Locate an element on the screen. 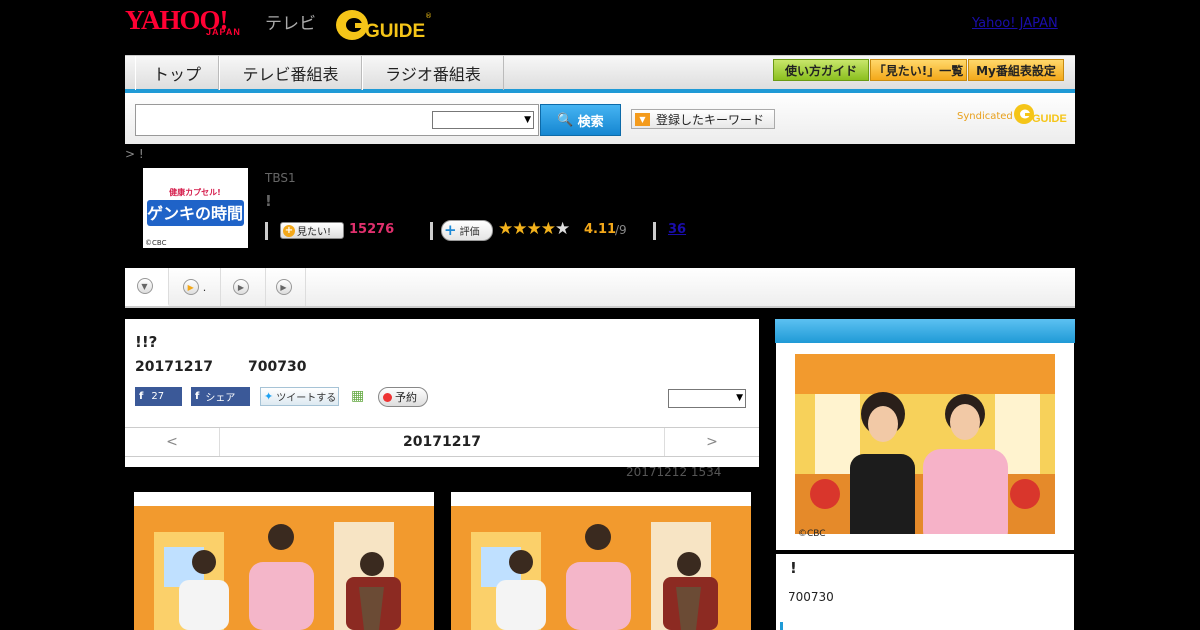 The height and width of the screenshot is (630, 1200). tab-radio-listings: ラジオ番組表 is located at coordinates (433, 73).